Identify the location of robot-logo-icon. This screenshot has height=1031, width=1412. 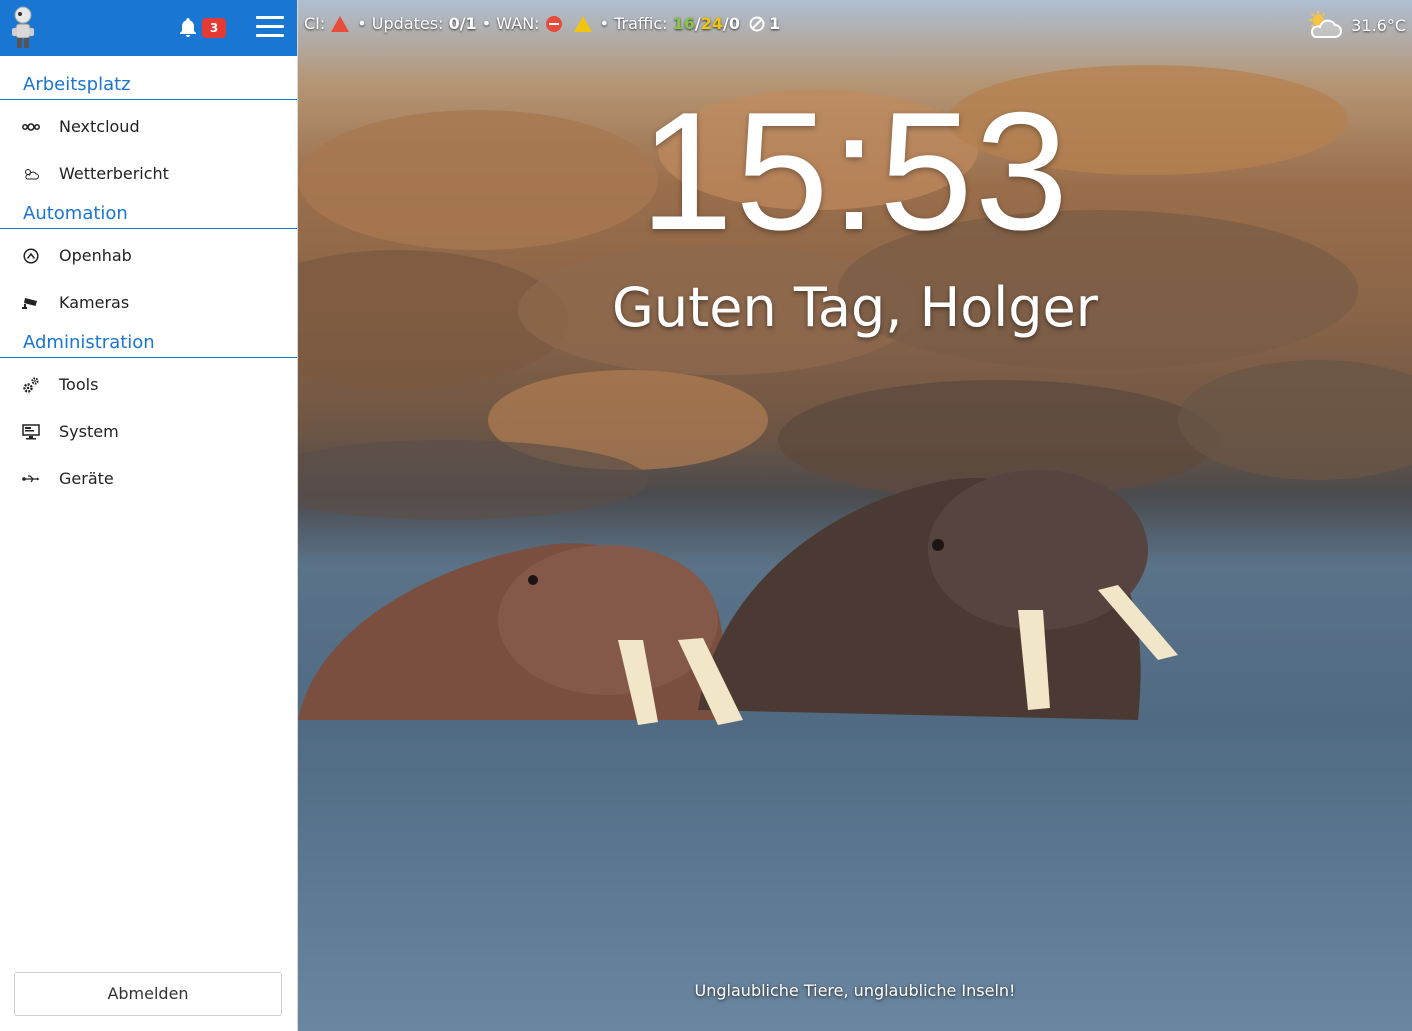
(23, 27).